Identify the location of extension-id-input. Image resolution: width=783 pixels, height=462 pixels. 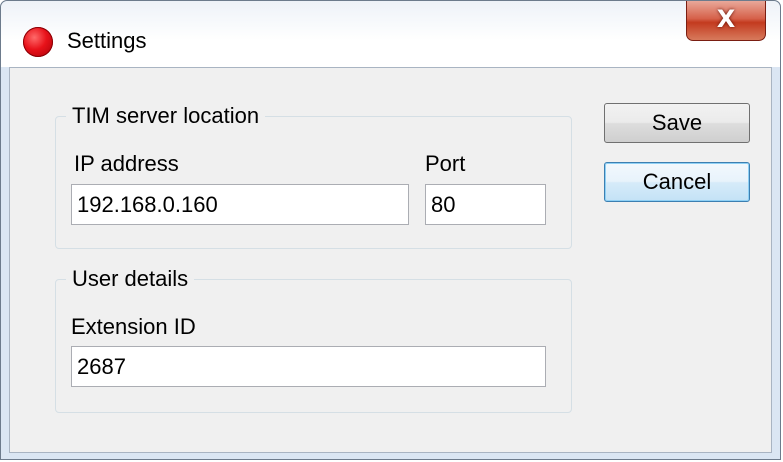
(308, 366).